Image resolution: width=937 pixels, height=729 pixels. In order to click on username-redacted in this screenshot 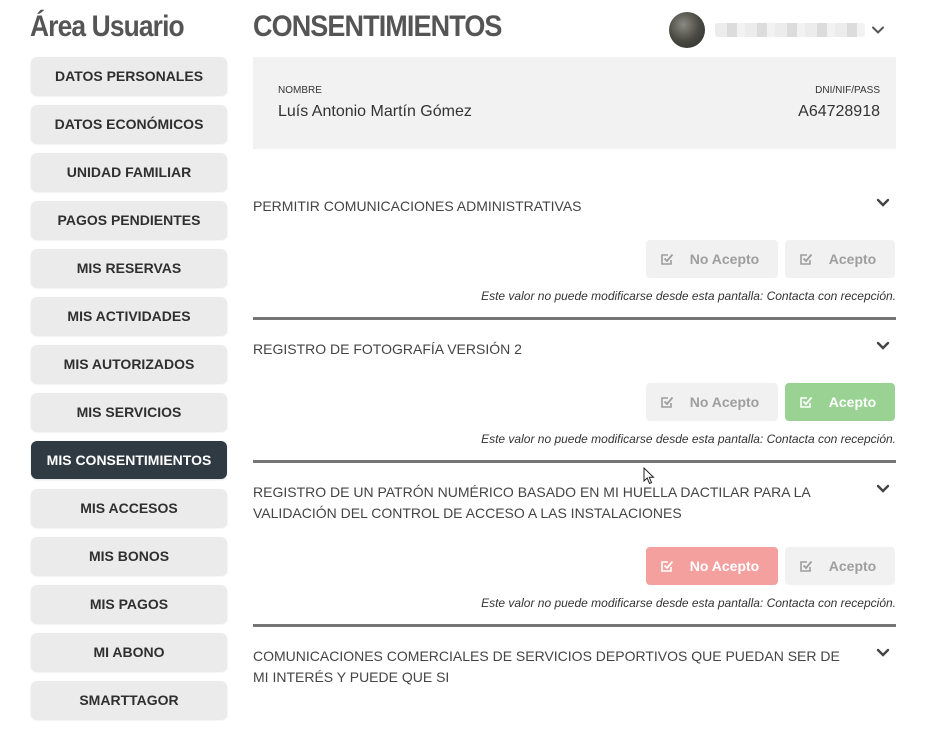, I will do `click(790, 30)`.